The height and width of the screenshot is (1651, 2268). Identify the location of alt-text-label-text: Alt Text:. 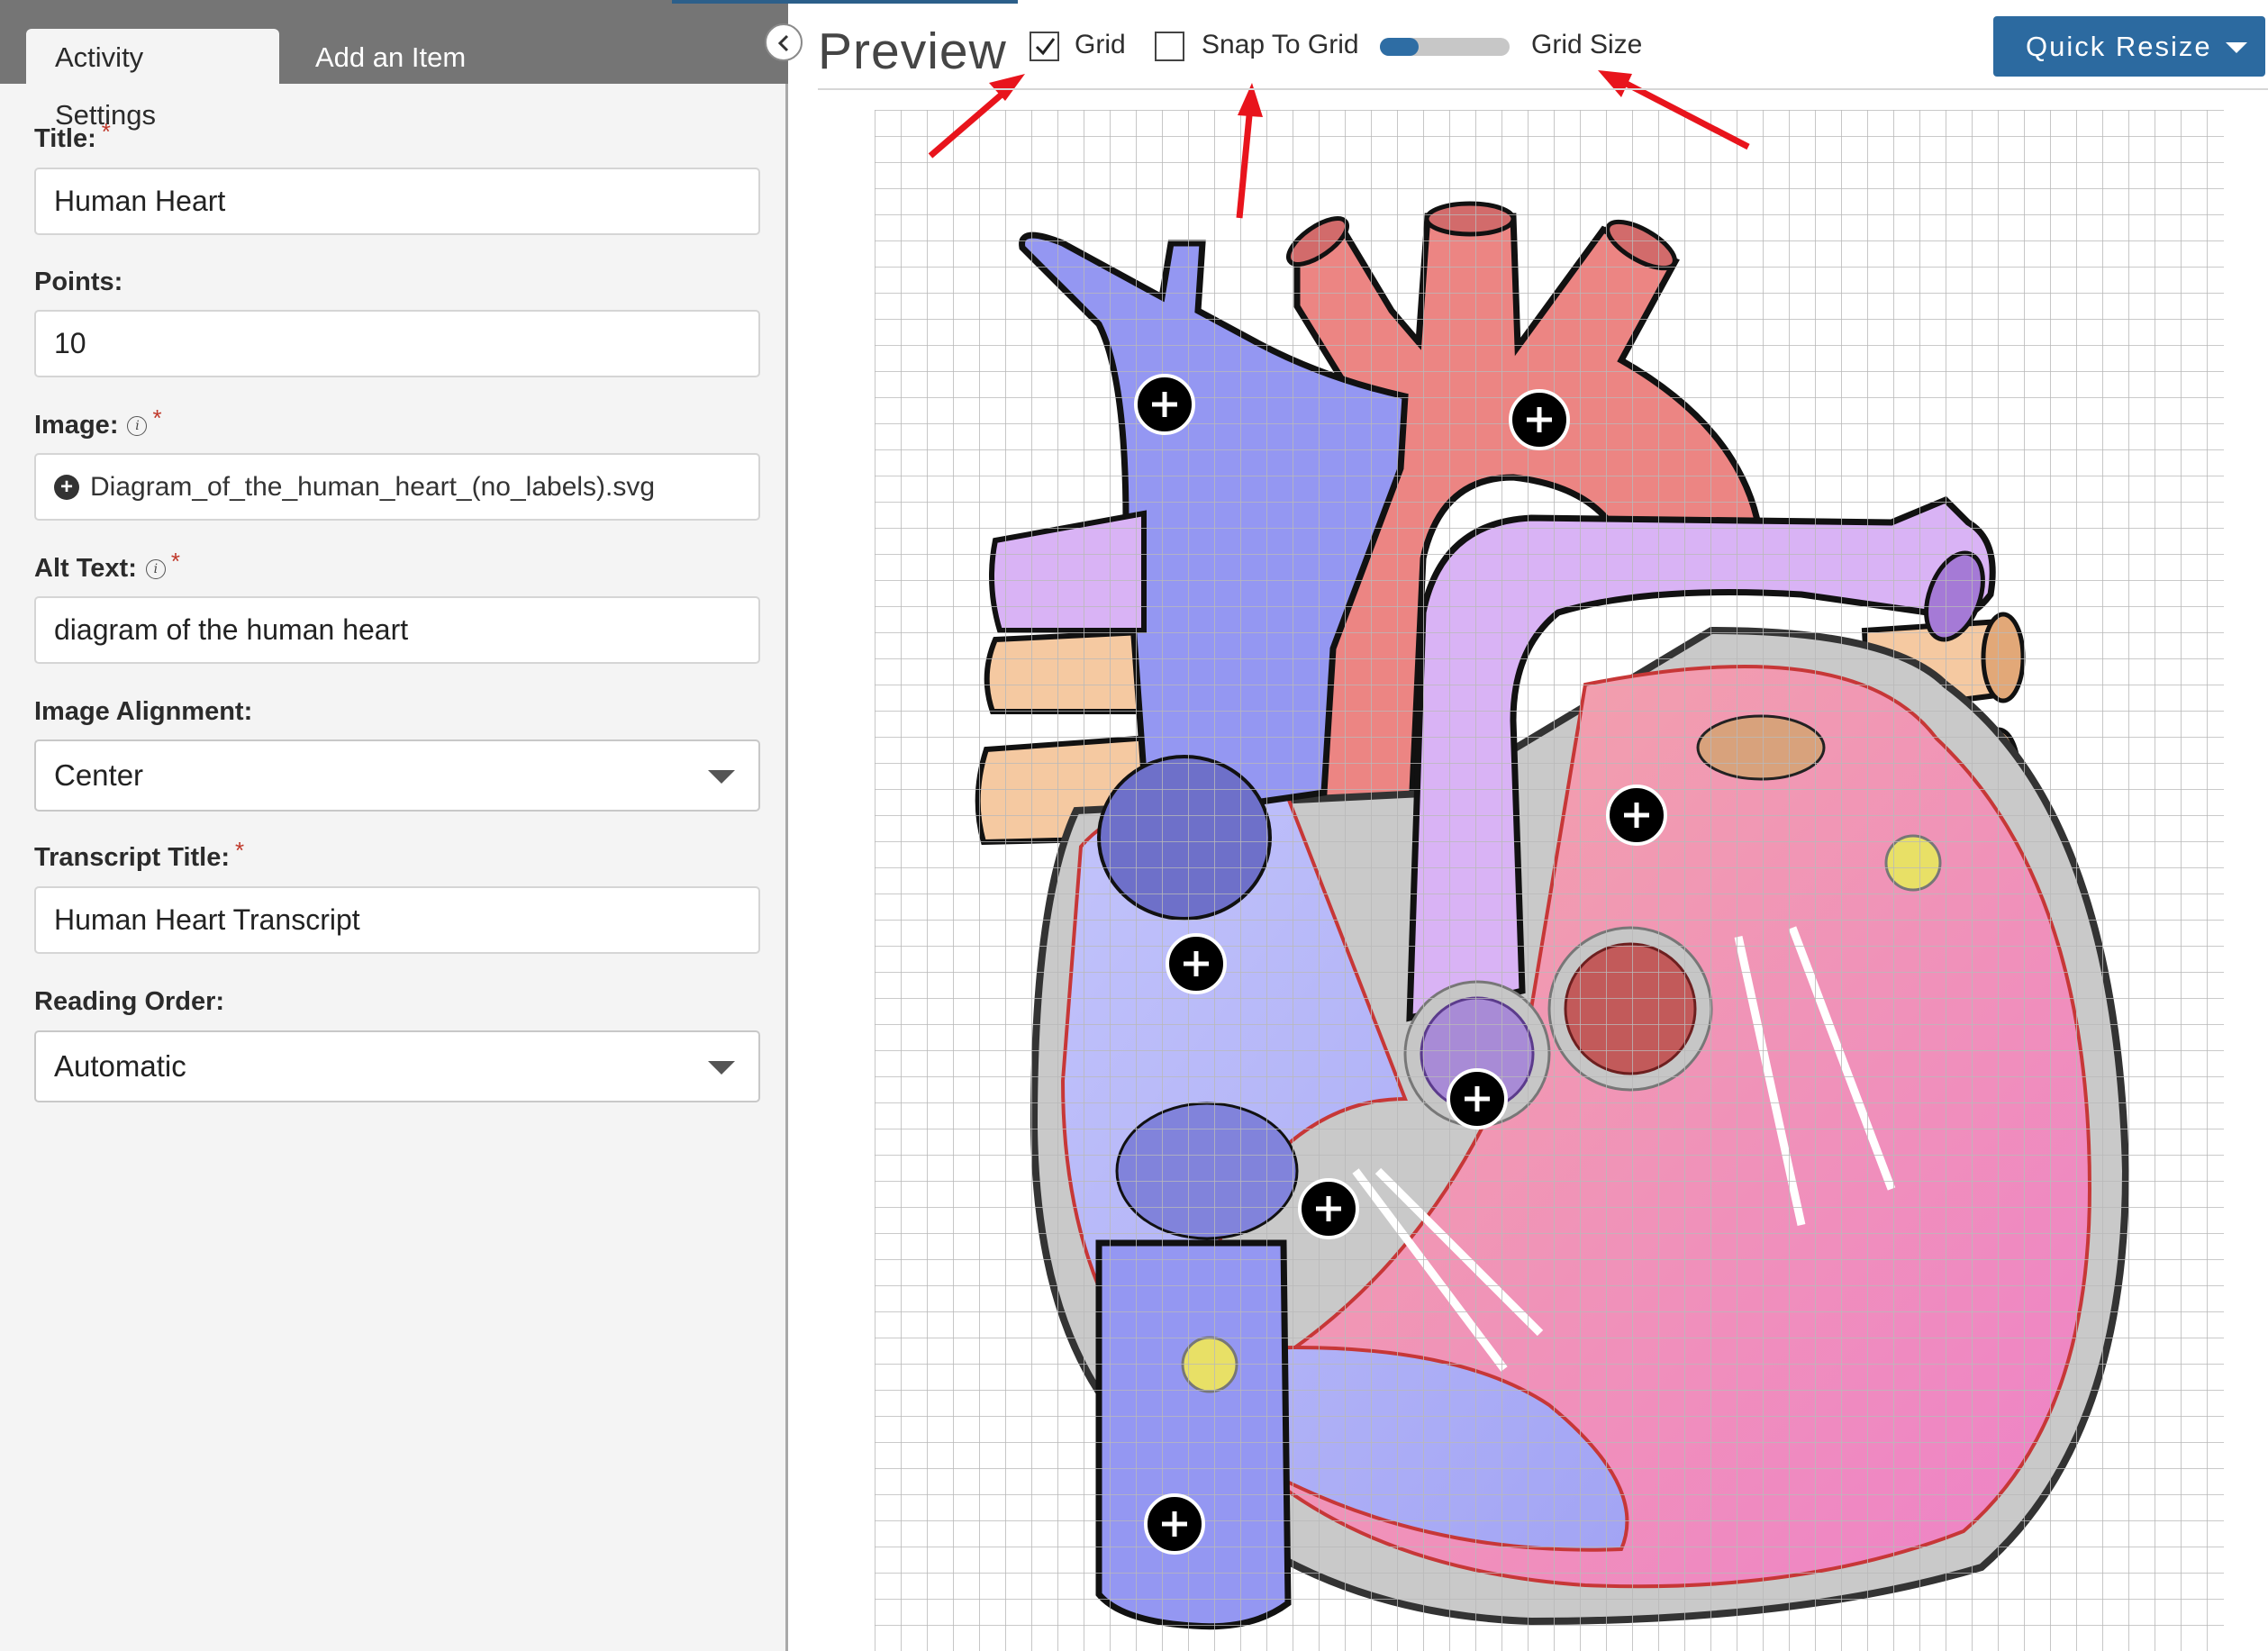
(85, 568).